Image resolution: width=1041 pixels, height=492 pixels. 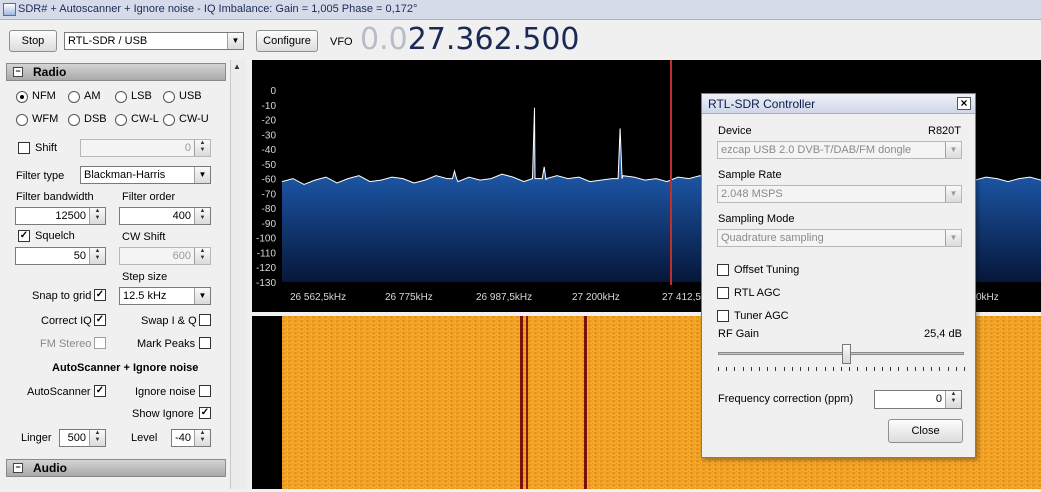 What do you see at coordinates (145, 296) in the screenshot?
I see `step-size-value: 12.5 kHz` at bounding box center [145, 296].